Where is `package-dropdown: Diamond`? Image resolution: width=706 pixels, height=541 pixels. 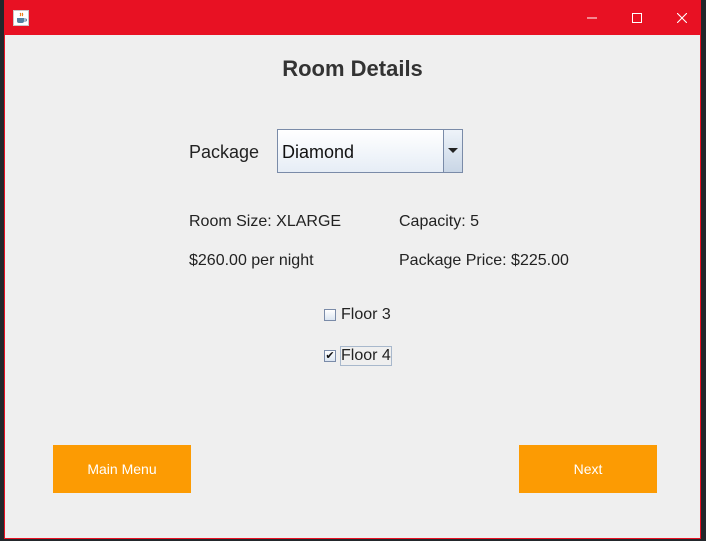 package-dropdown: Diamond is located at coordinates (370, 151).